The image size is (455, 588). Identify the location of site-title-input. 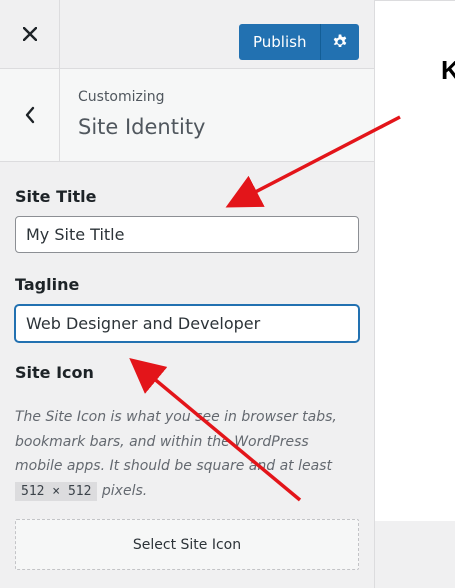
(187, 234).